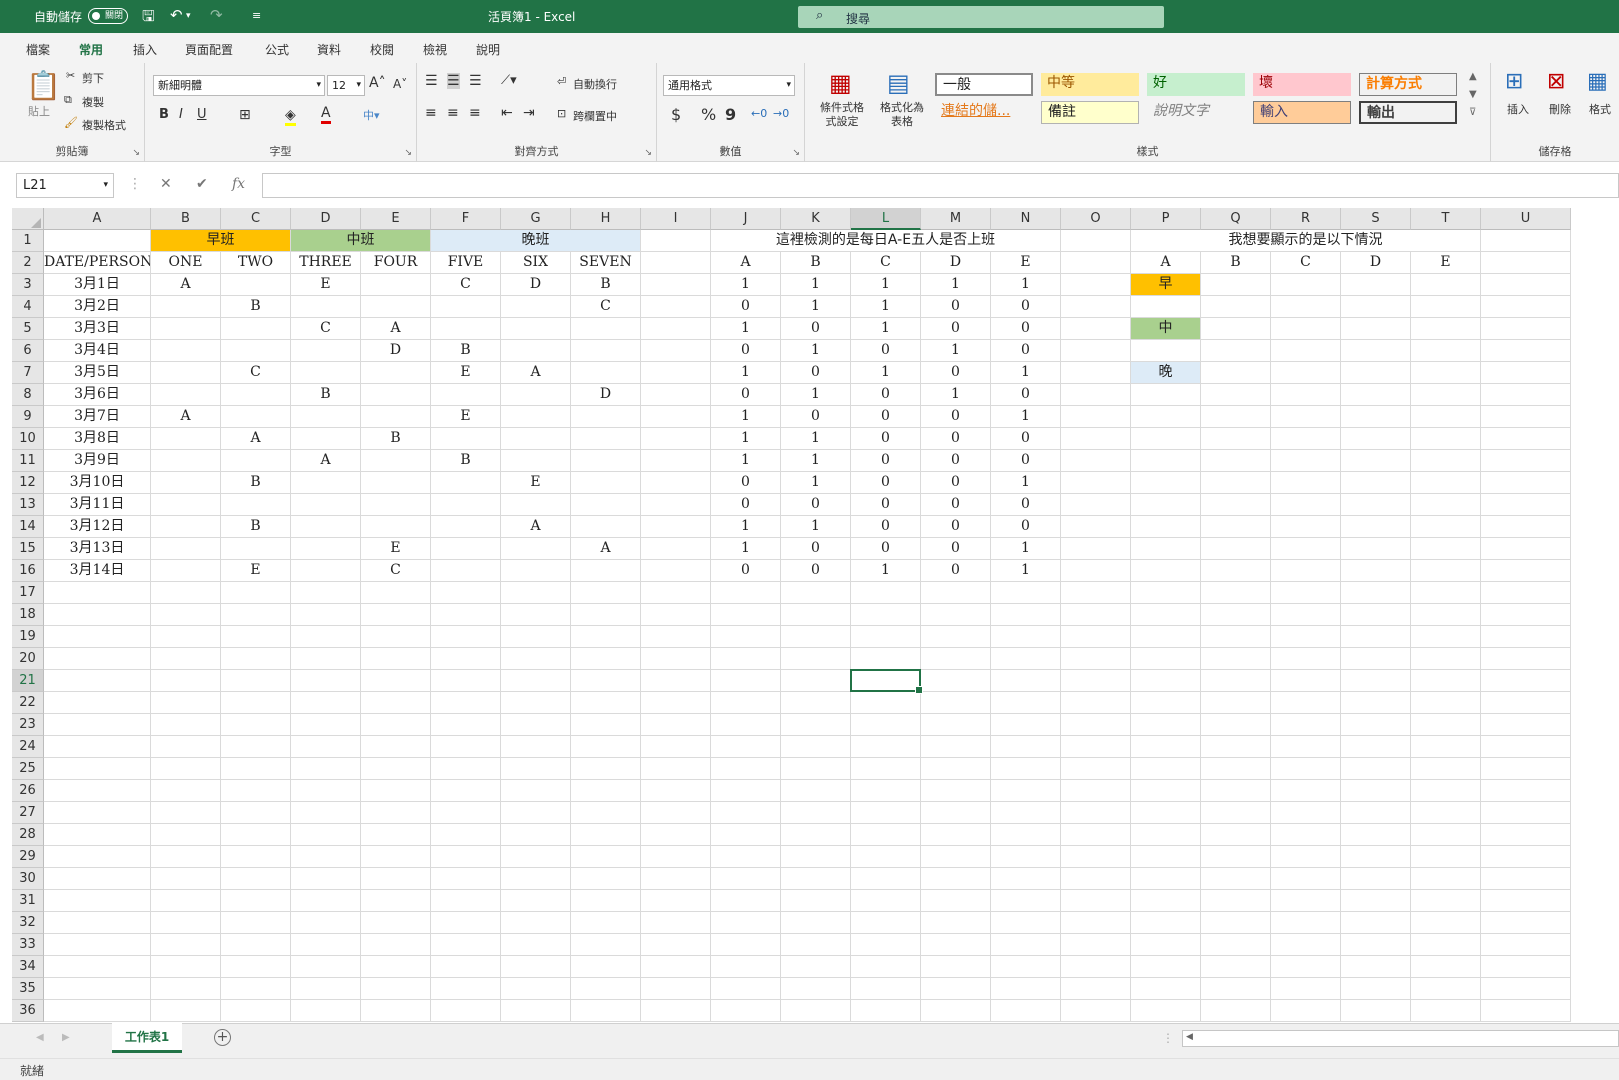 The image size is (1619, 1080). Describe the element at coordinates (746, 769) in the screenshot. I see `cell-j25` at that location.